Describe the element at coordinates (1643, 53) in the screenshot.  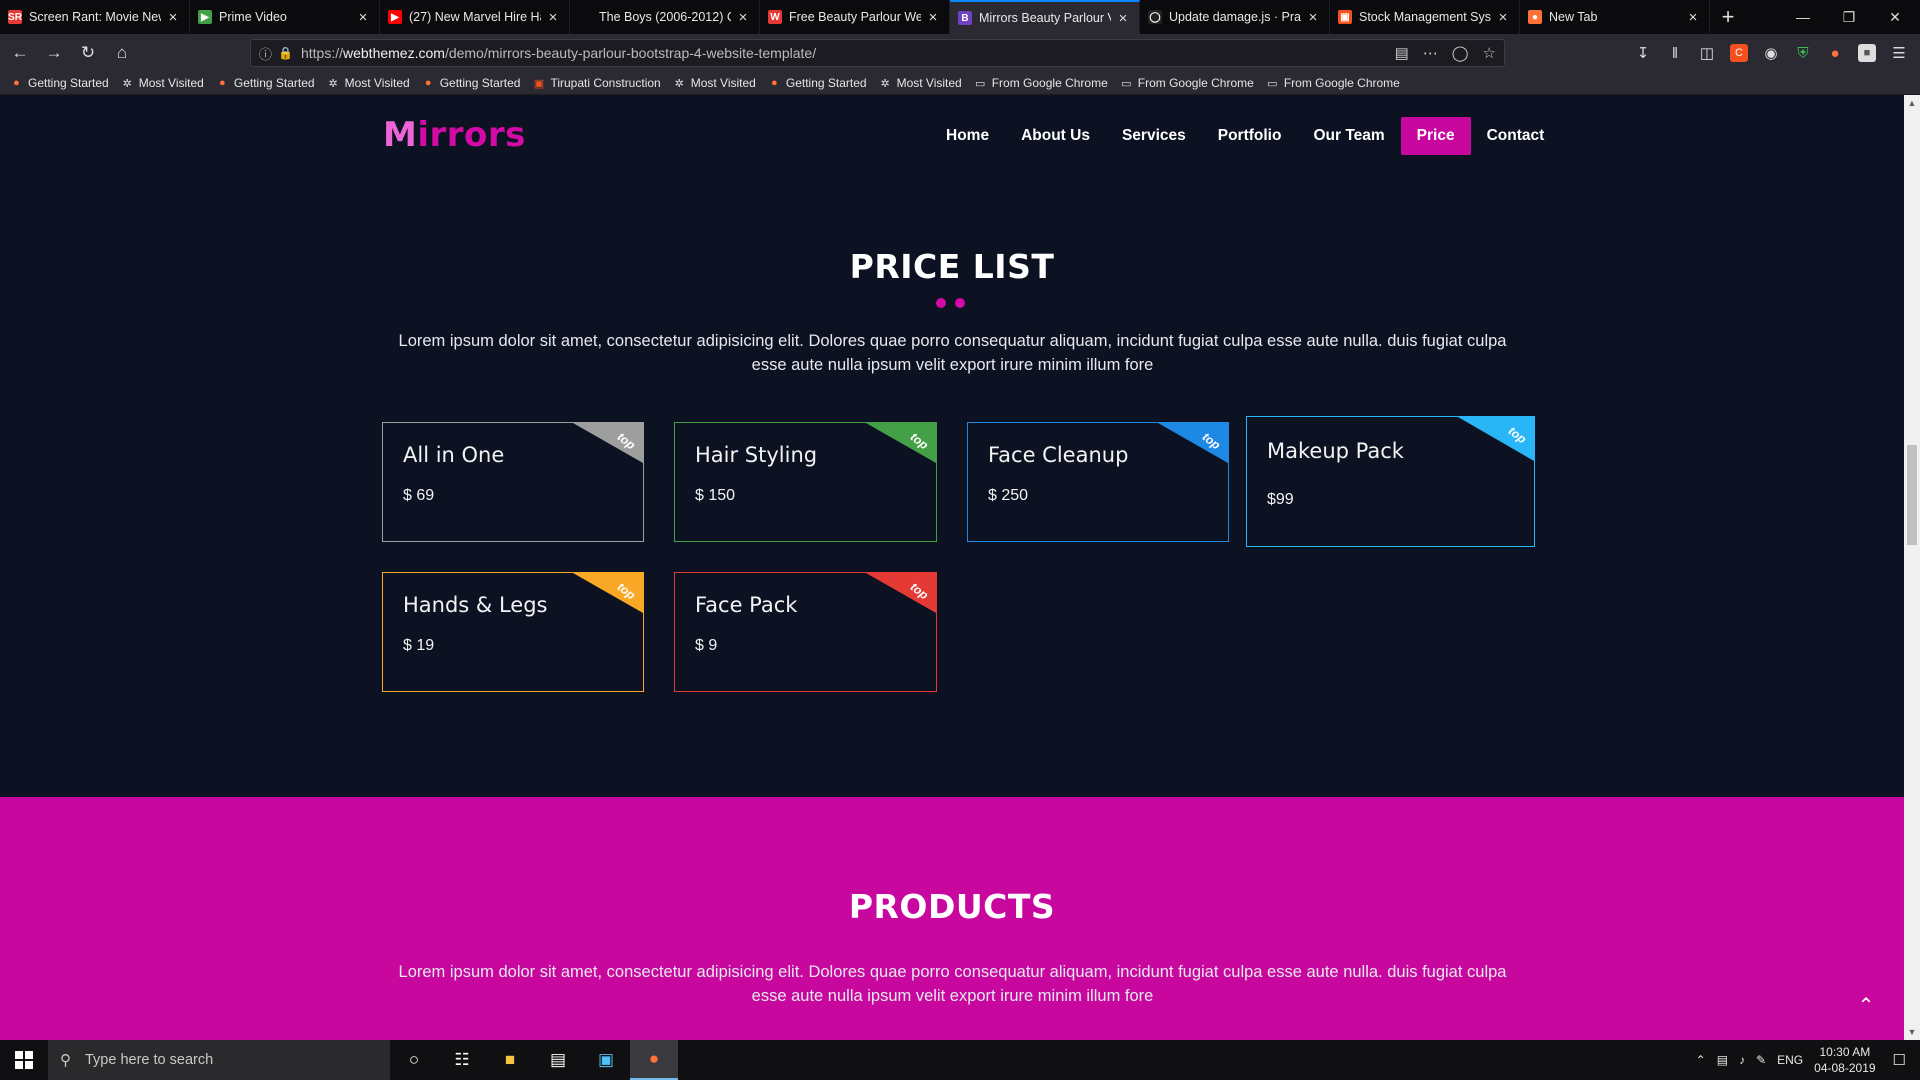
I see `downloads-icon: ↧` at that location.